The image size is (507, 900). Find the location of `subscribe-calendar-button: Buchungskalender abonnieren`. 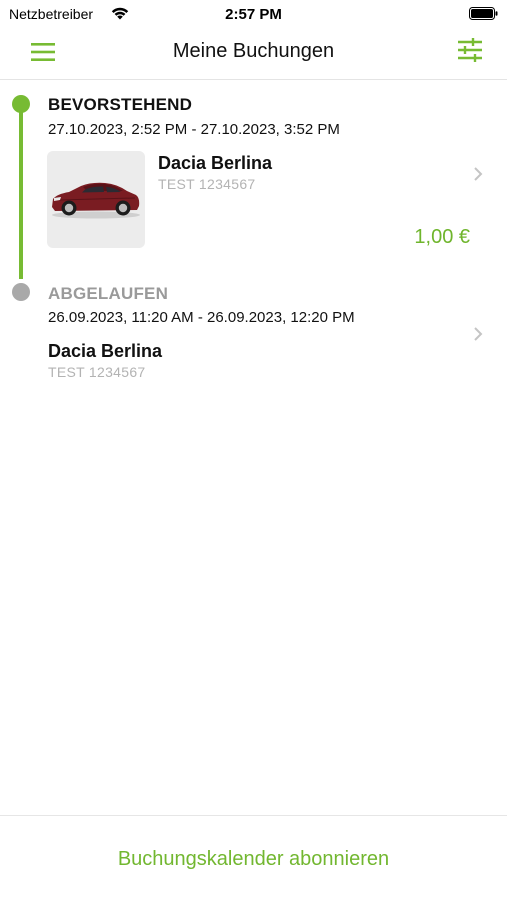

subscribe-calendar-button: Buchungskalender abonnieren is located at coordinates (253, 859).